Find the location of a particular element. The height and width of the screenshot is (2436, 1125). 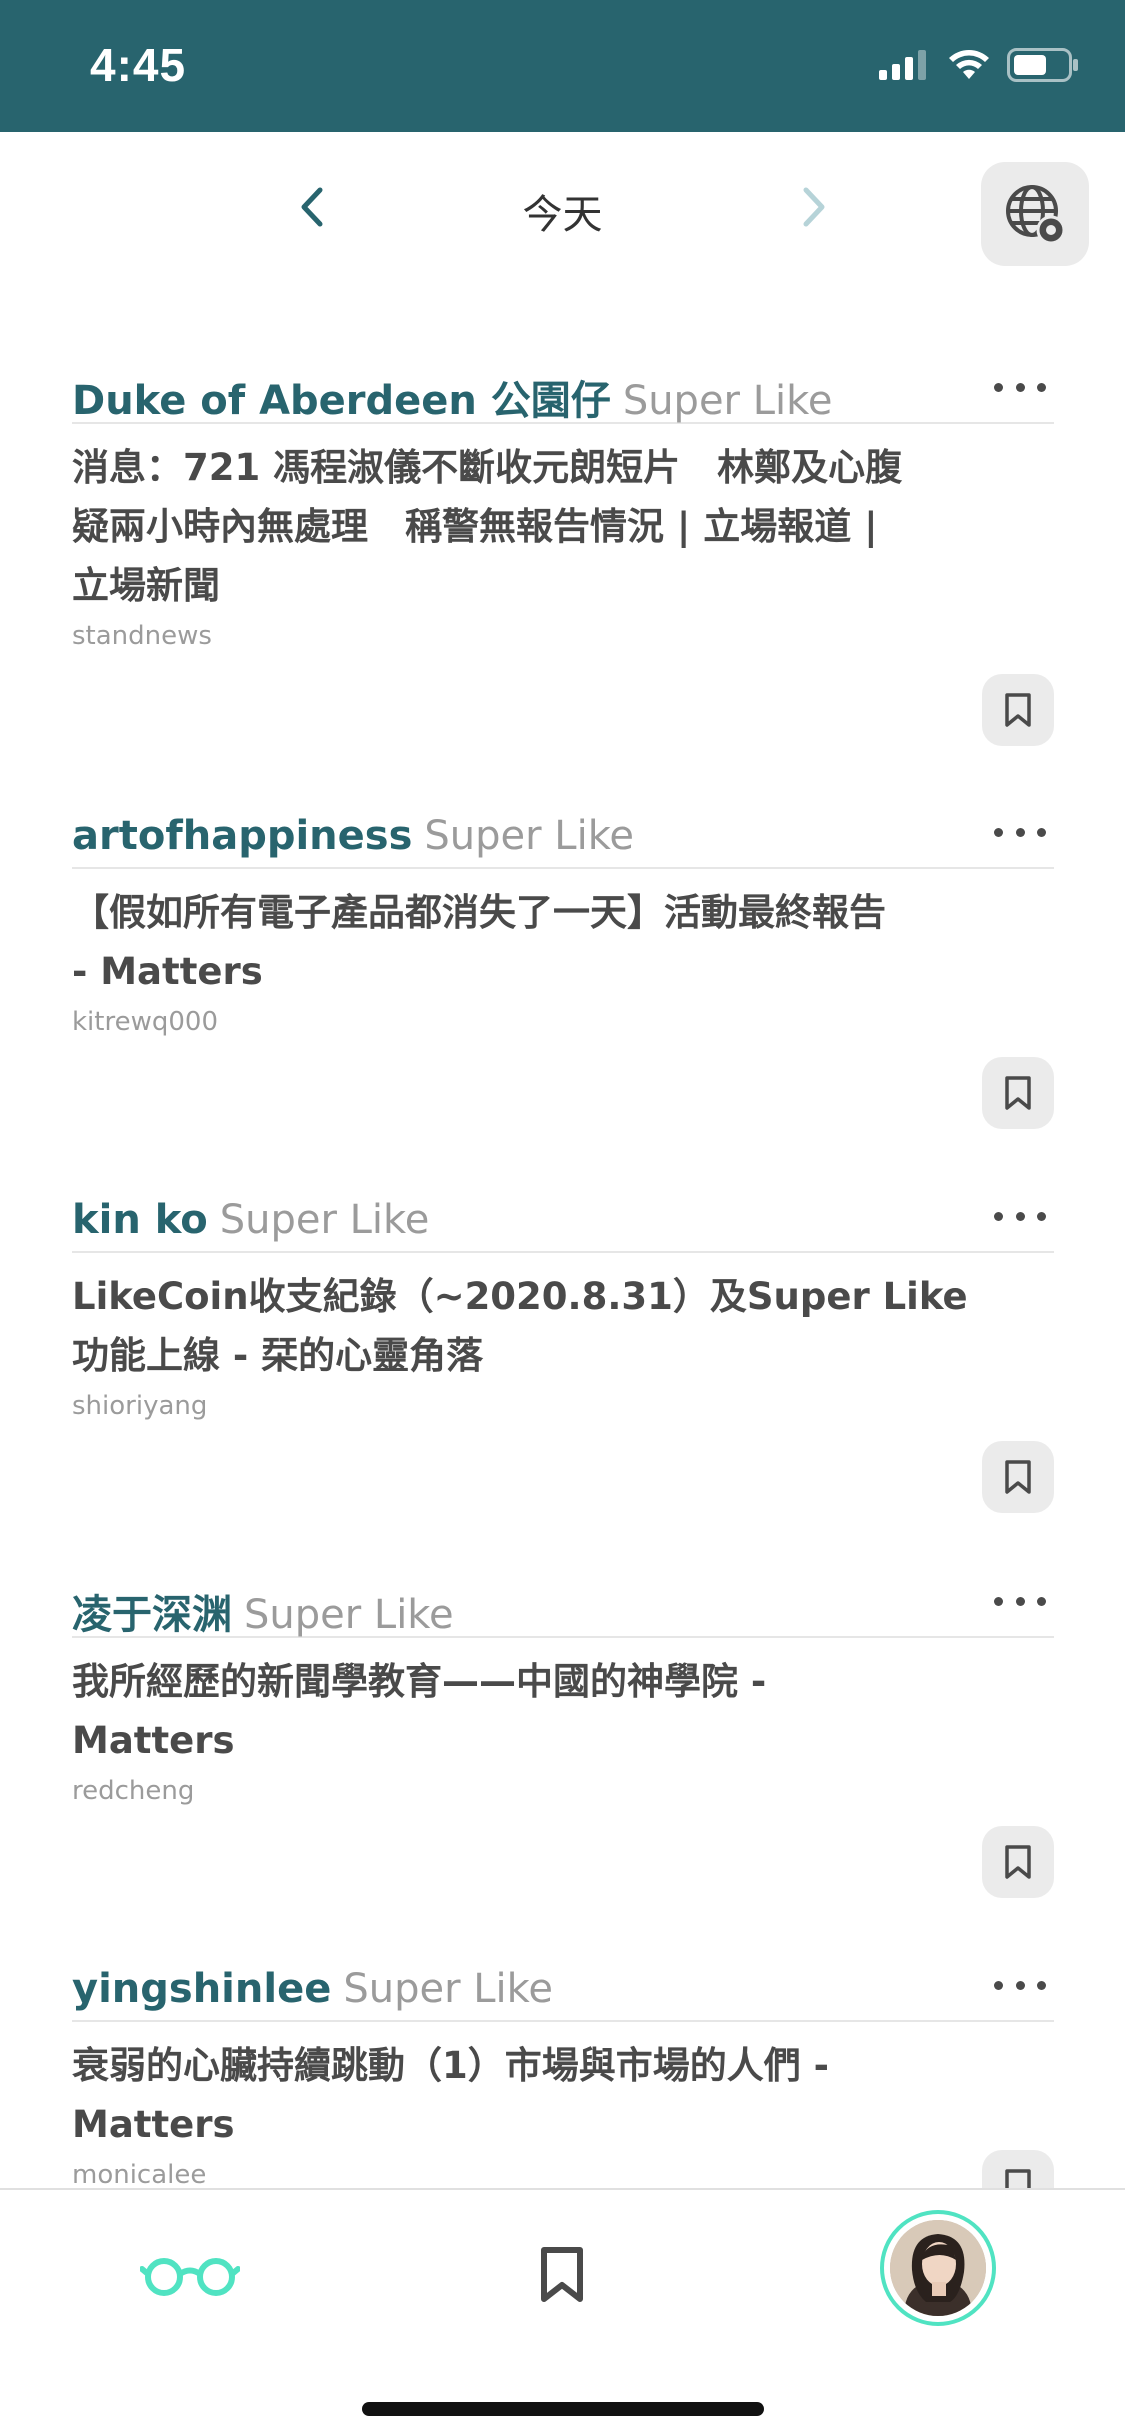

chevron-right-icon is located at coordinates (814, 207).